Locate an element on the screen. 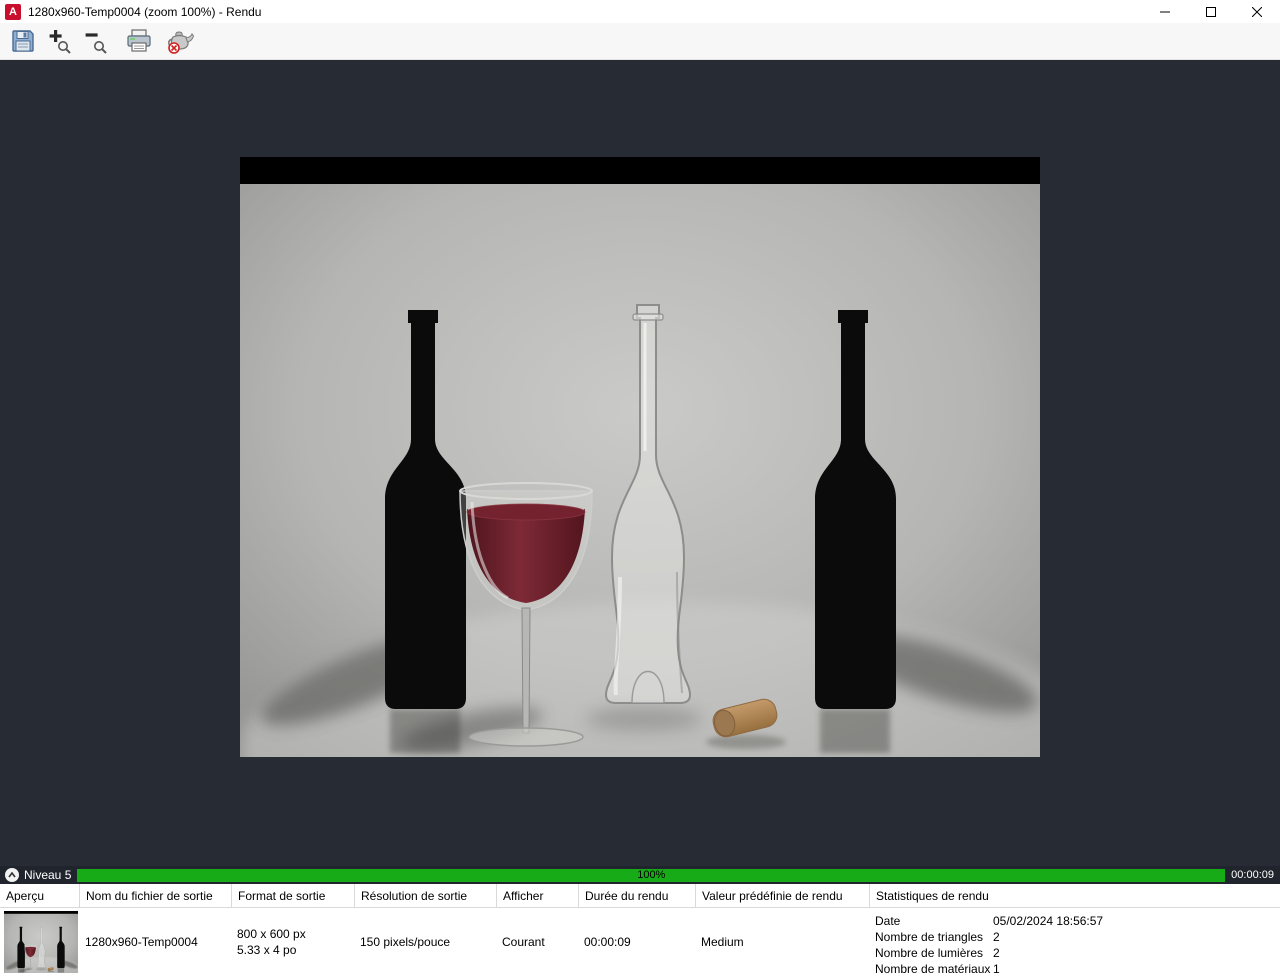 This screenshot has height=976, width=1280. cell-format: 800 x 600 px 5.33 x 4 po is located at coordinates (293, 942).